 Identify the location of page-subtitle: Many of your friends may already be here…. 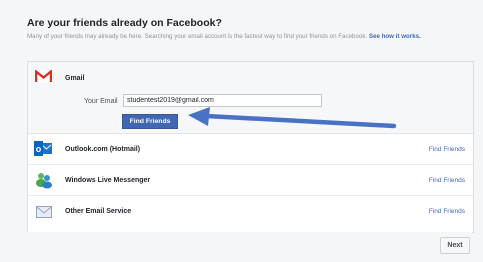
(249, 37).